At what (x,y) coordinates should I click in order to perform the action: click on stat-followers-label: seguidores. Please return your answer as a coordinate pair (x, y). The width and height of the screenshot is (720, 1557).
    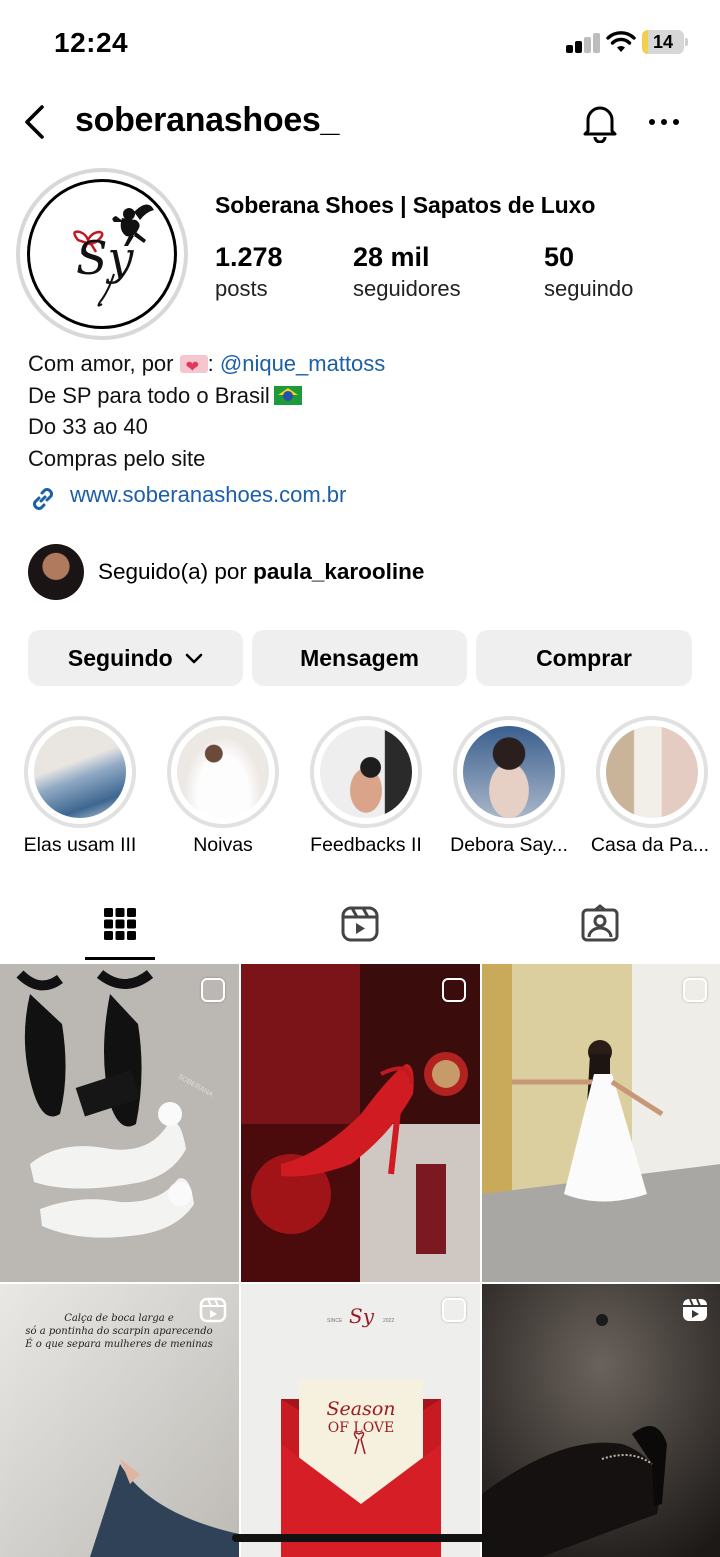
    Looking at the image, I should click on (407, 288).